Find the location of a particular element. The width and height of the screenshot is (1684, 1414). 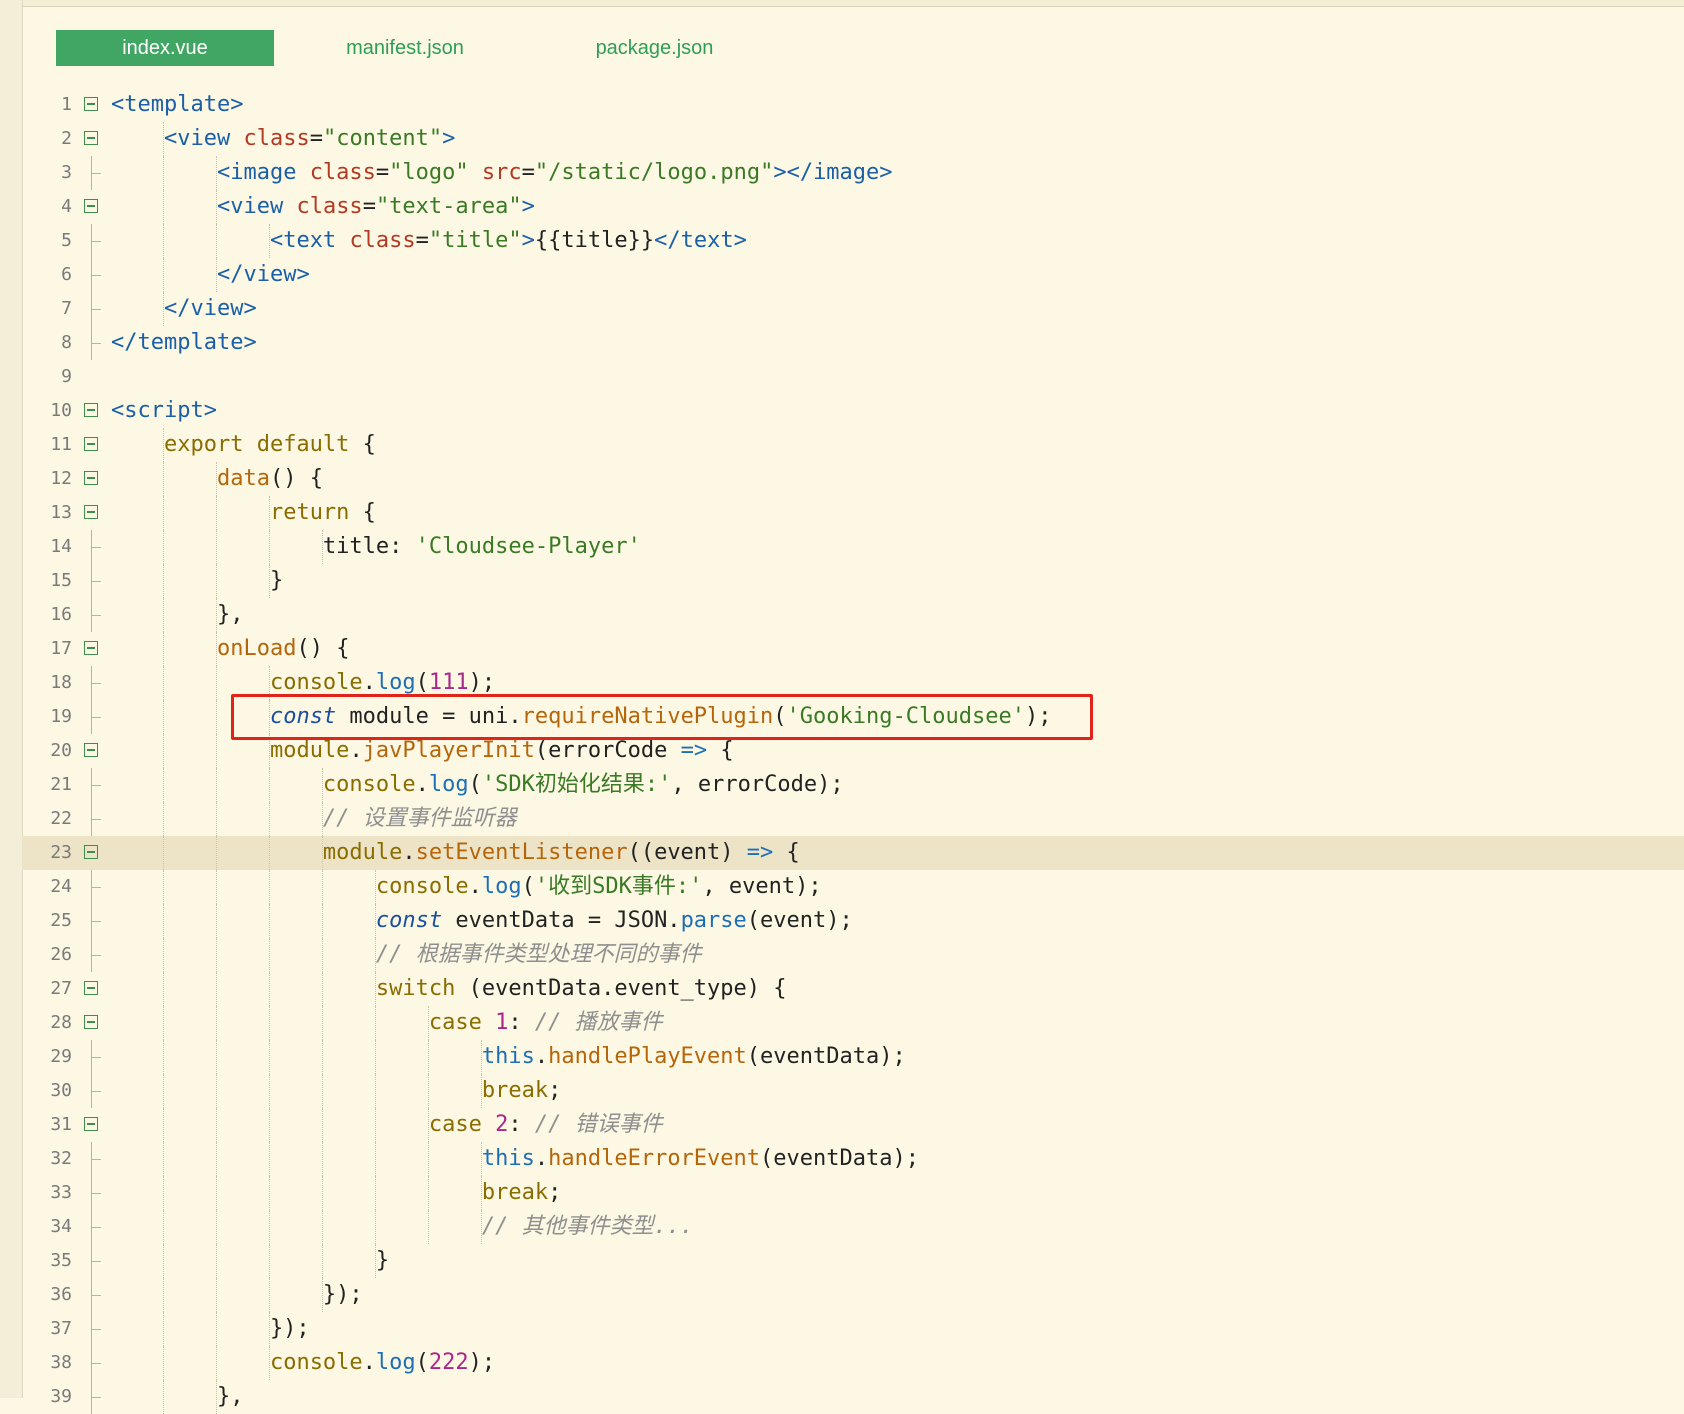

code-line: 5 <text class="title">{{title}}</text> is located at coordinates (853, 241).